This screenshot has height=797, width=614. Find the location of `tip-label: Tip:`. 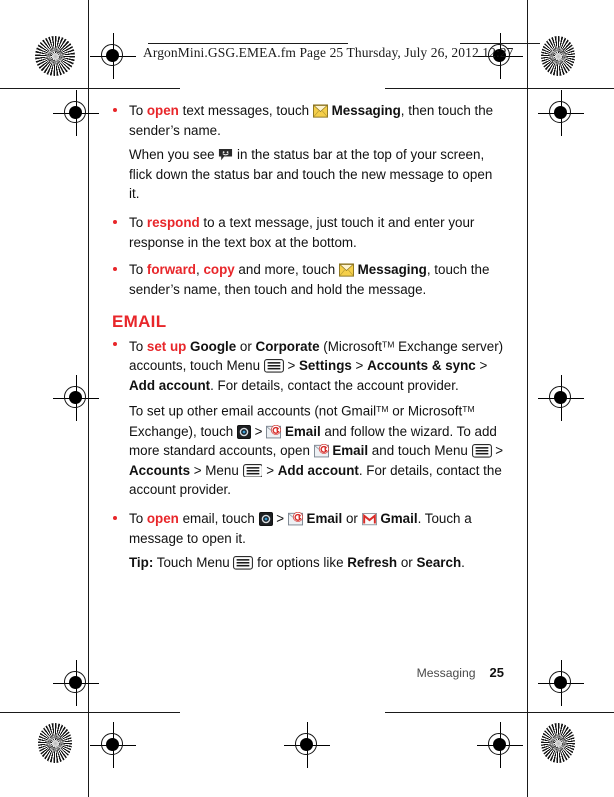

tip-label: Tip: is located at coordinates (141, 563).